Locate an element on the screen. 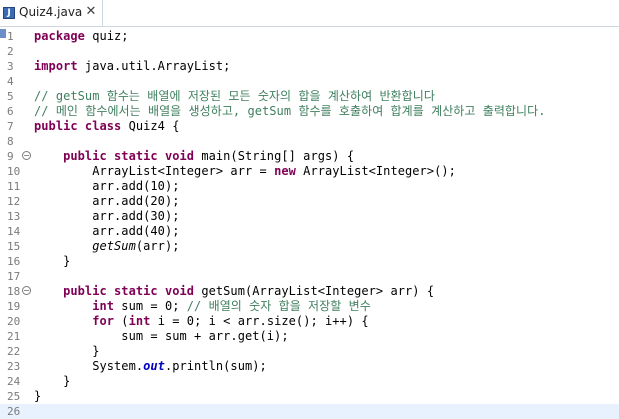 The height and width of the screenshot is (419, 619). line-number: 24 is located at coordinates (14, 381).